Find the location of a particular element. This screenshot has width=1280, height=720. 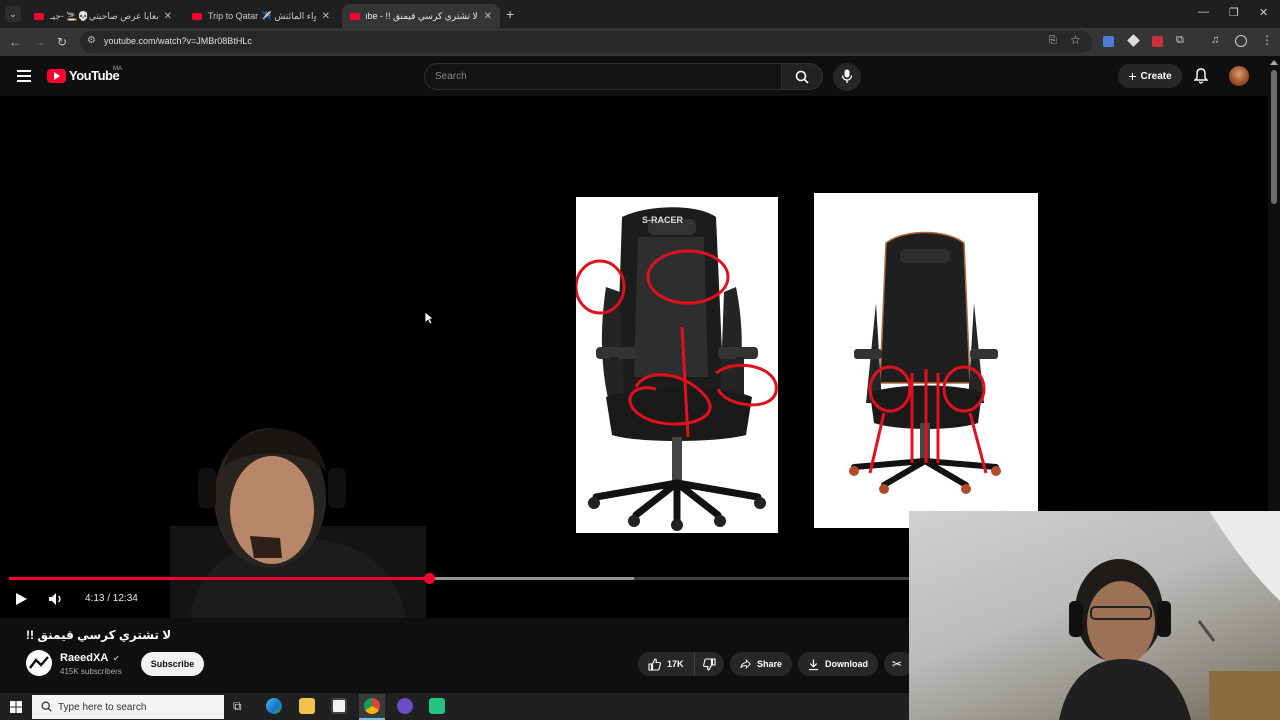

scrollbar-thumb is located at coordinates (1274, 137).